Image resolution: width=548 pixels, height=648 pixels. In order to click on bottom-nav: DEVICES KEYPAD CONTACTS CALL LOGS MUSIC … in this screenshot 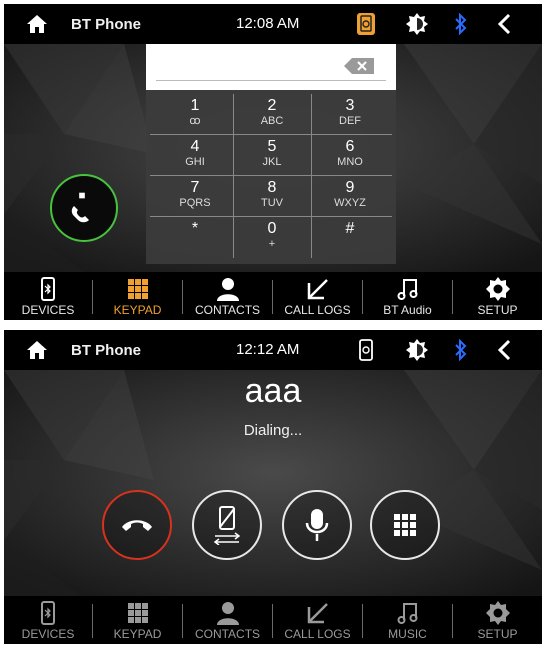, I will do `click(273, 620)`.